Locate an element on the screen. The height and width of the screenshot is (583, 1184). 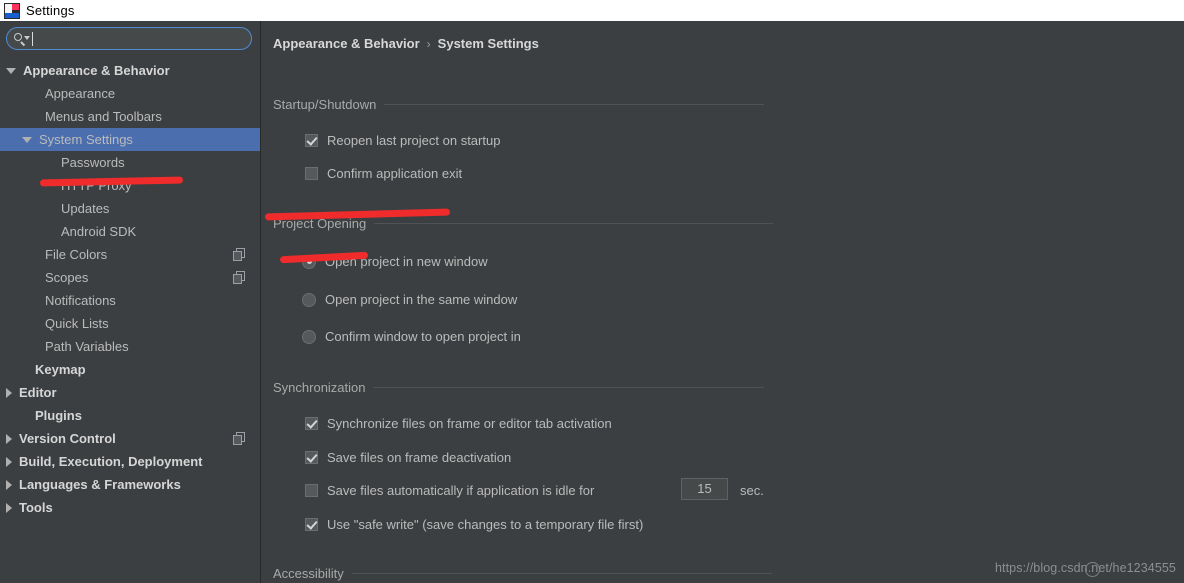
sidebar-item-path-variables: Path Variables is located at coordinates (130, 346).